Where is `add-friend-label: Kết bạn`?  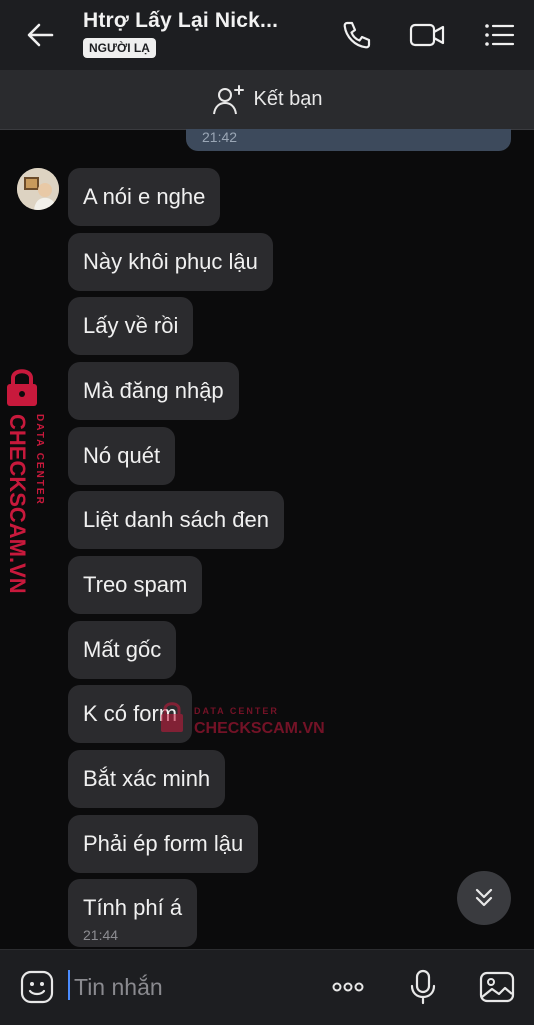
add-friend-label: Kết bạn is located at coordinates (288, 99).